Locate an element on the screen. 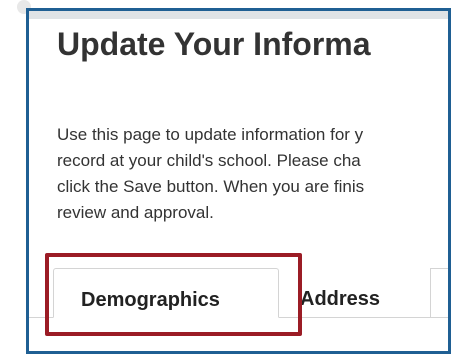 This screenshot has height=360, width=459. top-bar is located at coordinates (238, 15).